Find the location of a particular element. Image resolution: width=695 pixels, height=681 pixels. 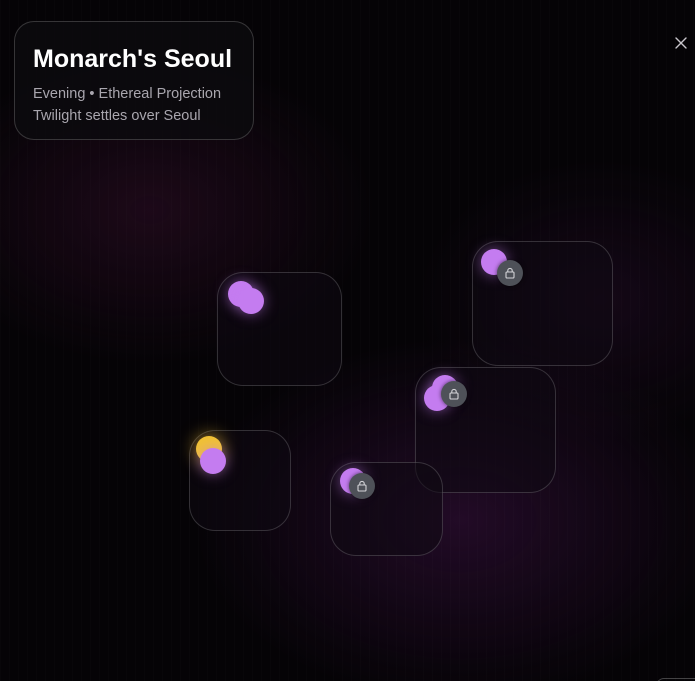

zone-c-node-group is located at coordinates (445, 393).